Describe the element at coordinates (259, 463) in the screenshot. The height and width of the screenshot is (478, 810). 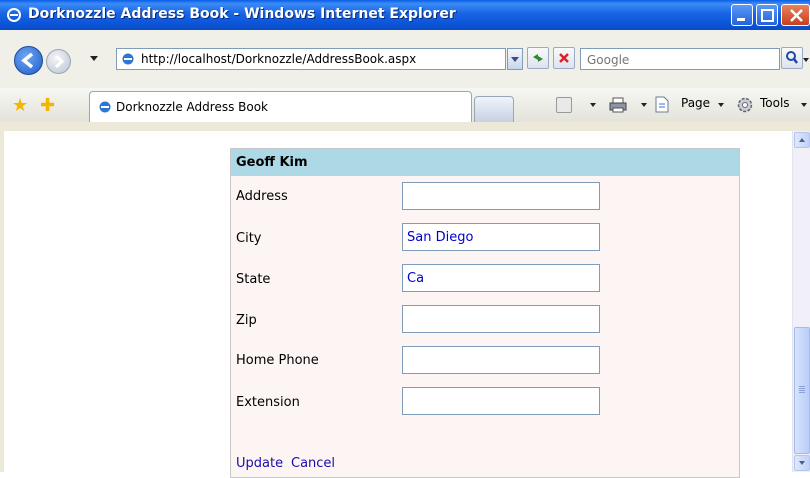
I see `update-link: Update` at that location.